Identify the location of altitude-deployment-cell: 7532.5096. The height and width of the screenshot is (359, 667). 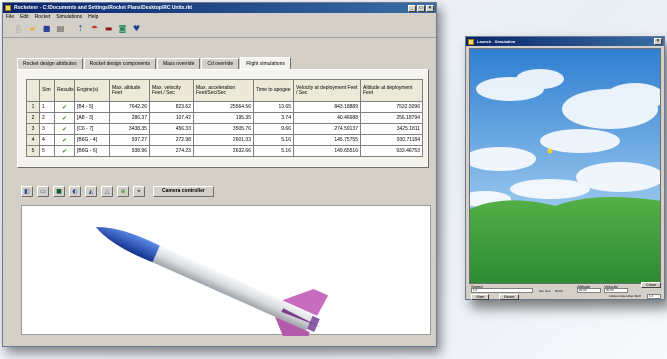
(391, 107).